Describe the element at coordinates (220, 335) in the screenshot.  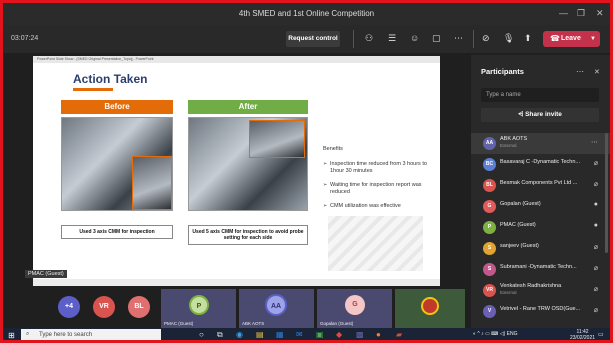
I see `task-view-icon: ⧉` at that location.